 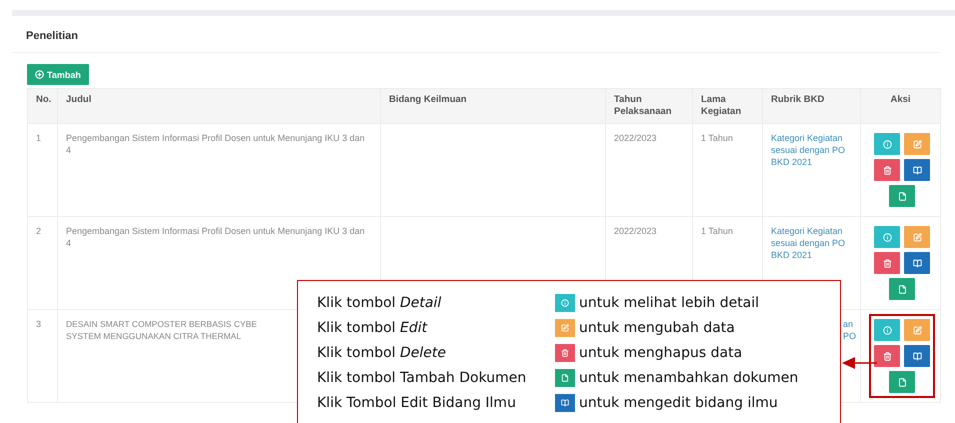 I want to click on legend-description: untuk menghapus data, so click(x=661, y=353).